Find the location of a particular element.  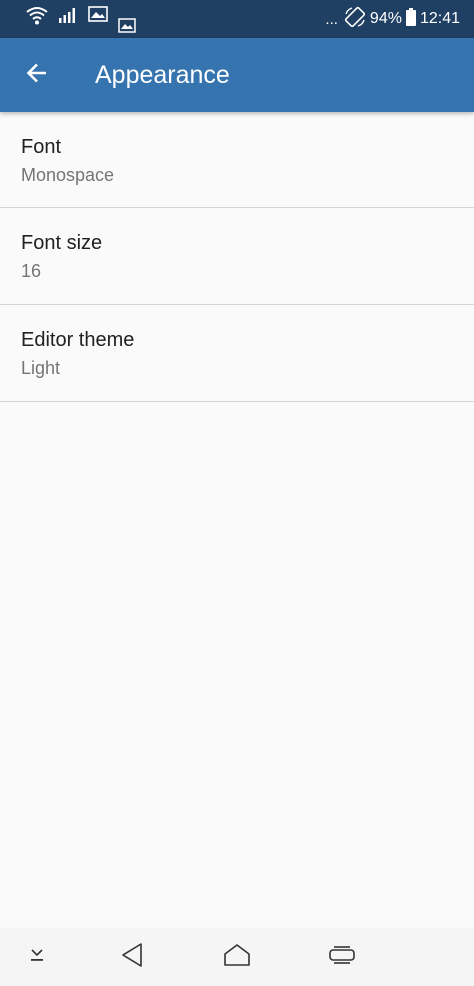

back-button is located at coordinates (37, 75).